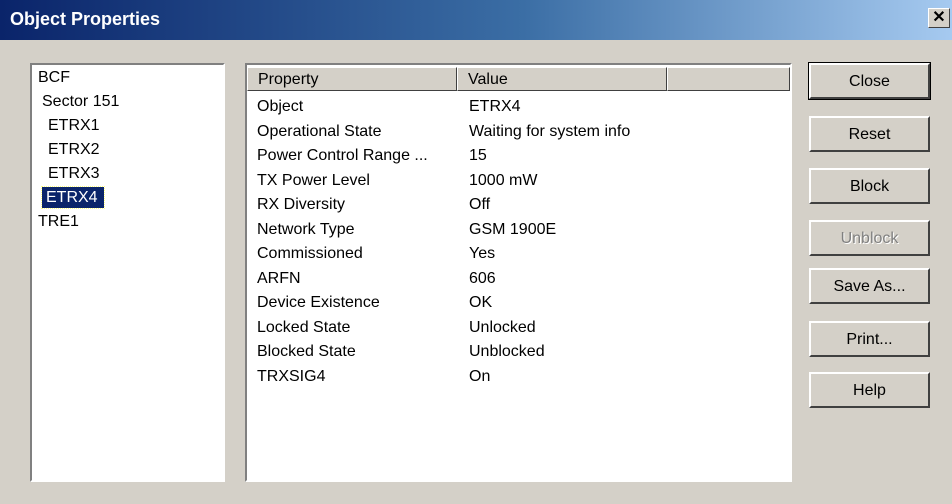  Describe the element at coordinates (476, 20) in the screenshot. I see `title-bar: Object Properties ✕` at that location.